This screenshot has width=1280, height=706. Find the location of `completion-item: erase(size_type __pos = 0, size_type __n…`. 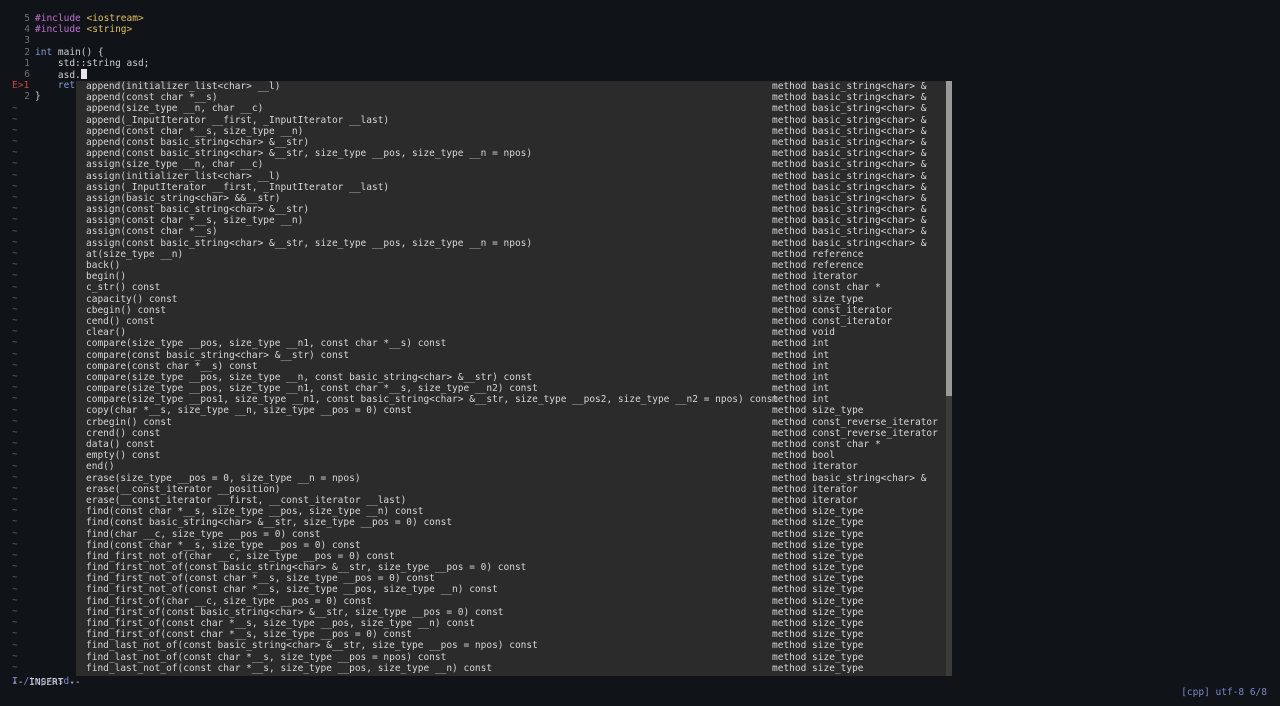

completion-item: erase(size_type __pos = 0, size_type __n… is located at coordinates (514, 478).